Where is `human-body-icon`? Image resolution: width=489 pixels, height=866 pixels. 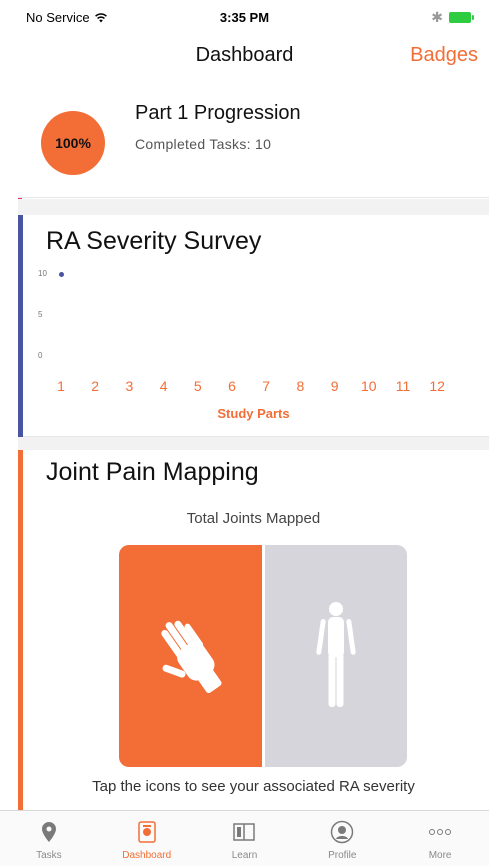 human-body-icon is located at coordinates (336, 654).